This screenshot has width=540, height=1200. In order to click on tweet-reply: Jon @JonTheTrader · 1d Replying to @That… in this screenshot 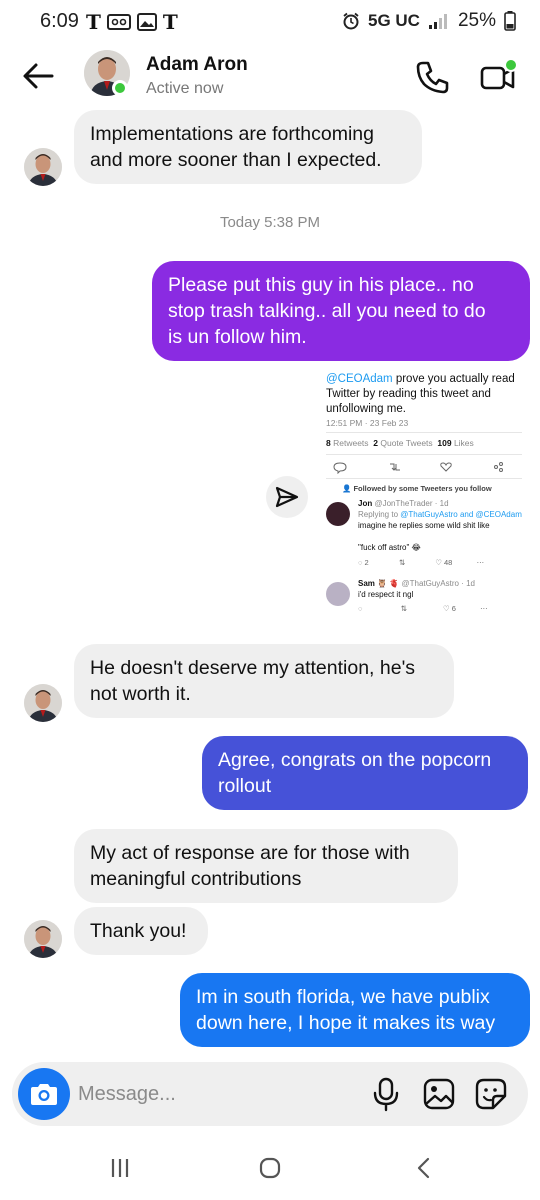, I will do `click(443, 525)`.